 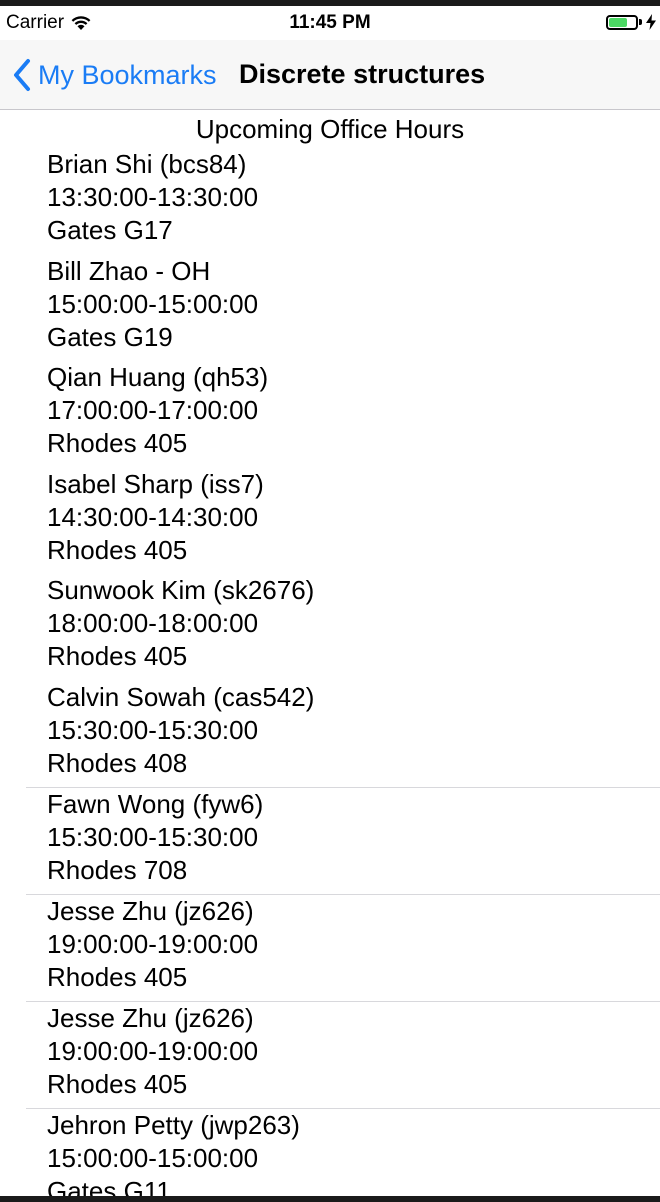 What do you see at coordinates (640, 22) in the screenshot?
I see `battery-nub` at bounding box center [640, 22].